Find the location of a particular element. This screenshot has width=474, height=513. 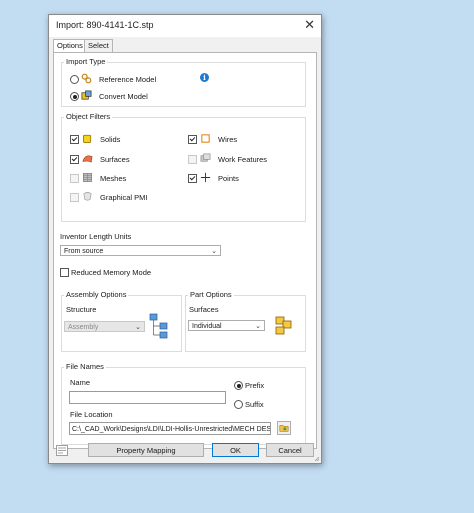

structure-select: Assembly ⌄ is located at coordinates (104, 326).